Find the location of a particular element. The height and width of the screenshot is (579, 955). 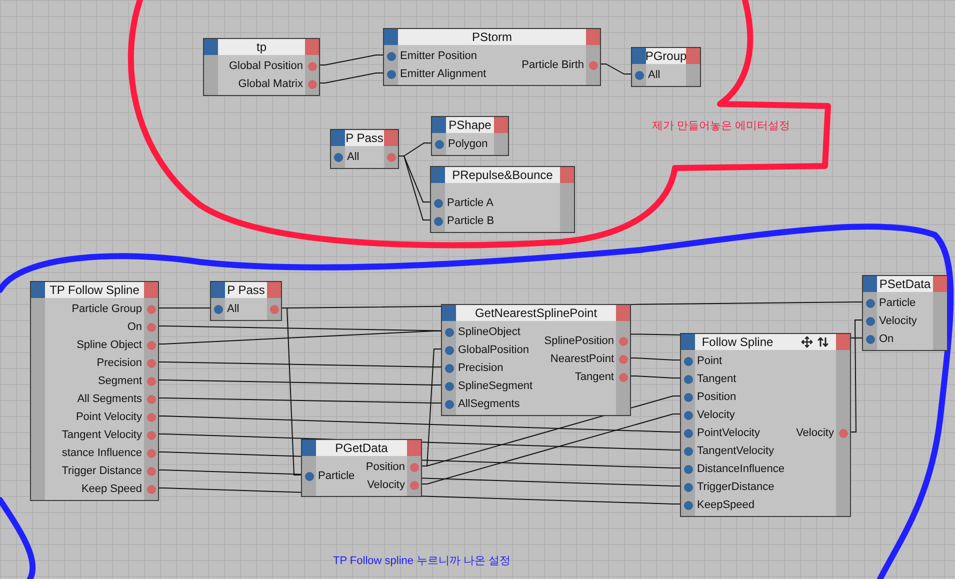

port-label: Keep Speed is located at coordinates (111, 489).